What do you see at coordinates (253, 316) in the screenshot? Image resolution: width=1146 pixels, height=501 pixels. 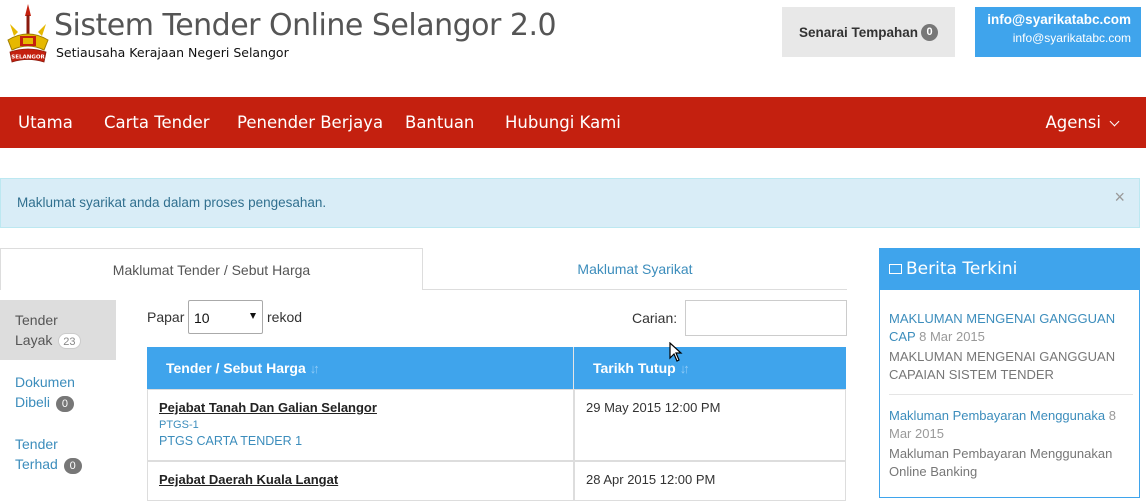 I see `dropdown-arrow-icon` at bounding box center [253, 316].